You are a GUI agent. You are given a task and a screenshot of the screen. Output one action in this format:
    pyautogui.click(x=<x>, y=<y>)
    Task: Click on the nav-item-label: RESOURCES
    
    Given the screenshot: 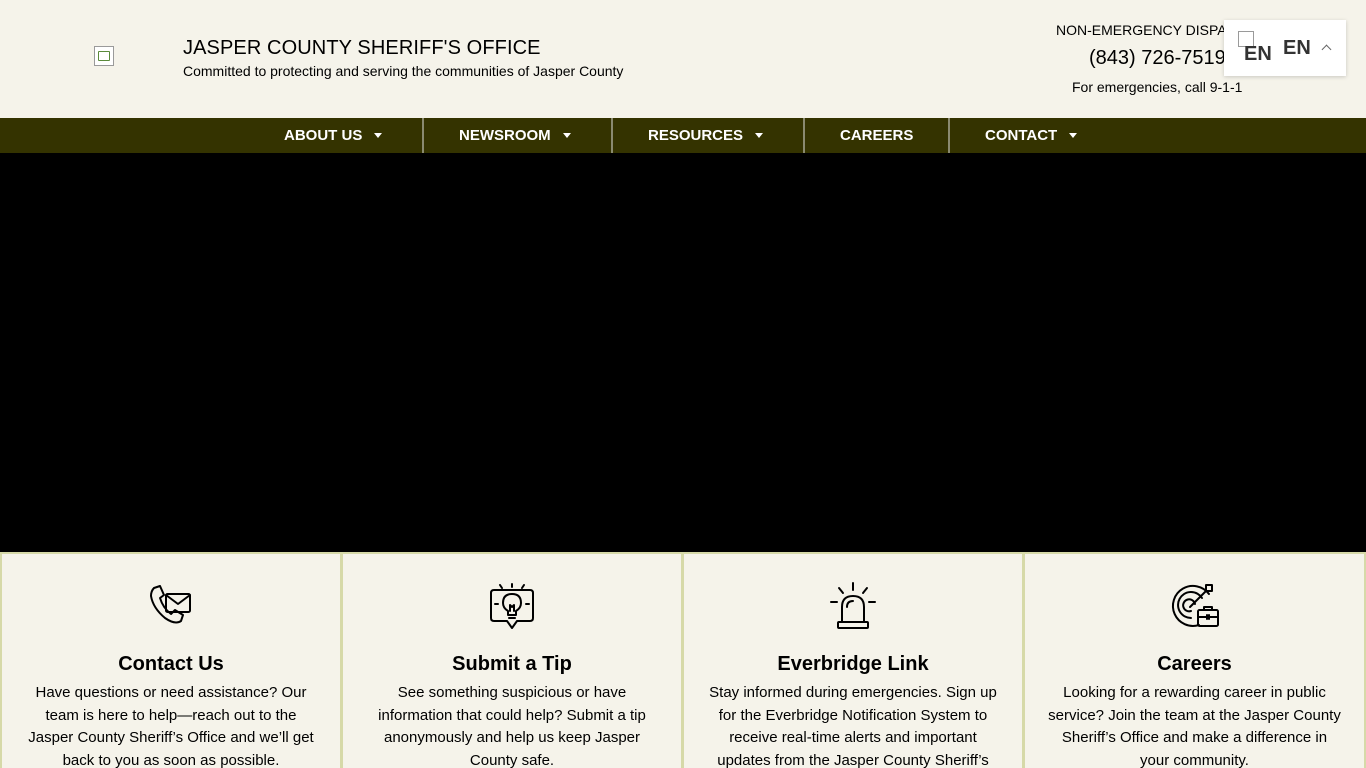 What is the action you would take?
    pyautogui.click(x=696, y=135)
    